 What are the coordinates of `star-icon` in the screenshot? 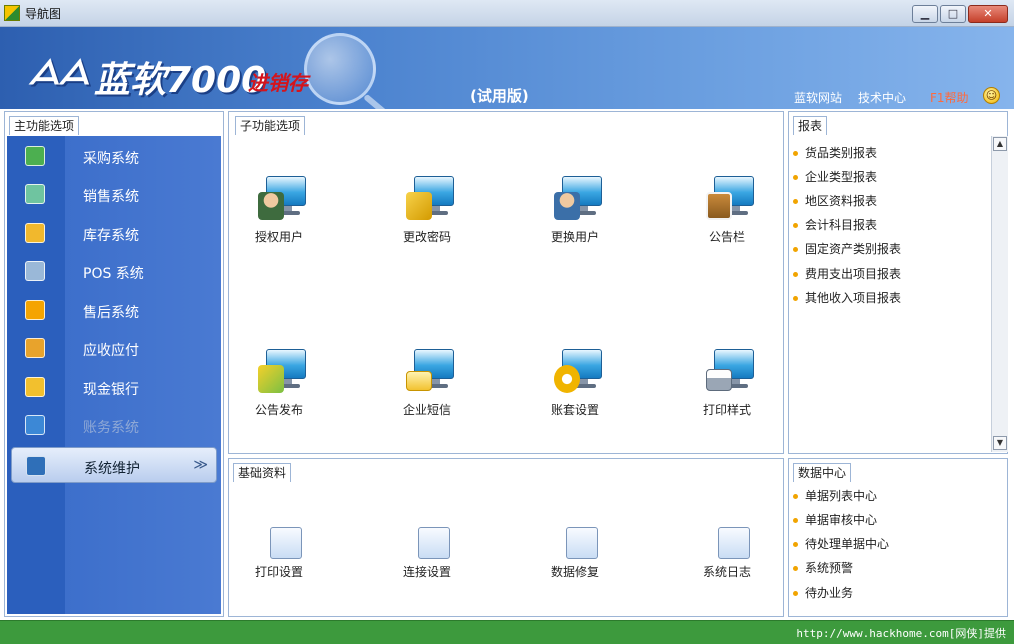 It's located at (35, 310).